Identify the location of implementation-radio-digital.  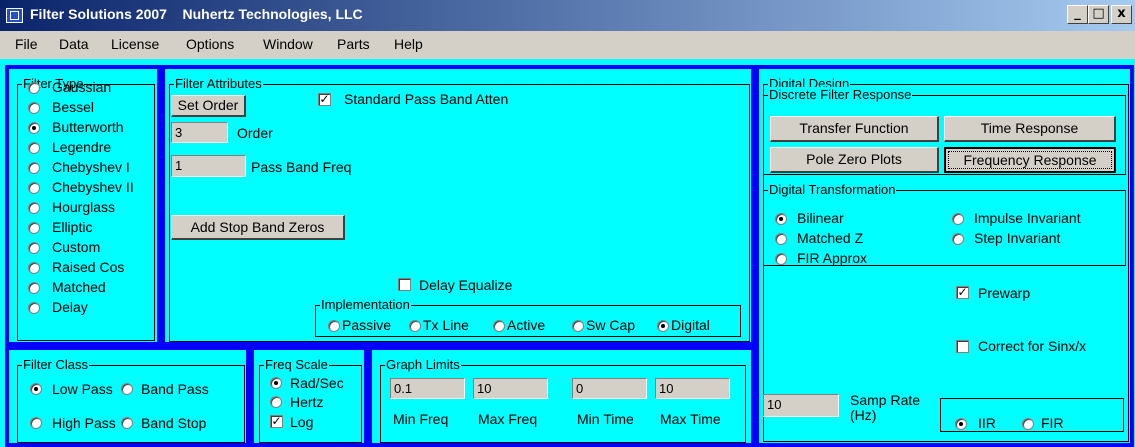
(663, 326).